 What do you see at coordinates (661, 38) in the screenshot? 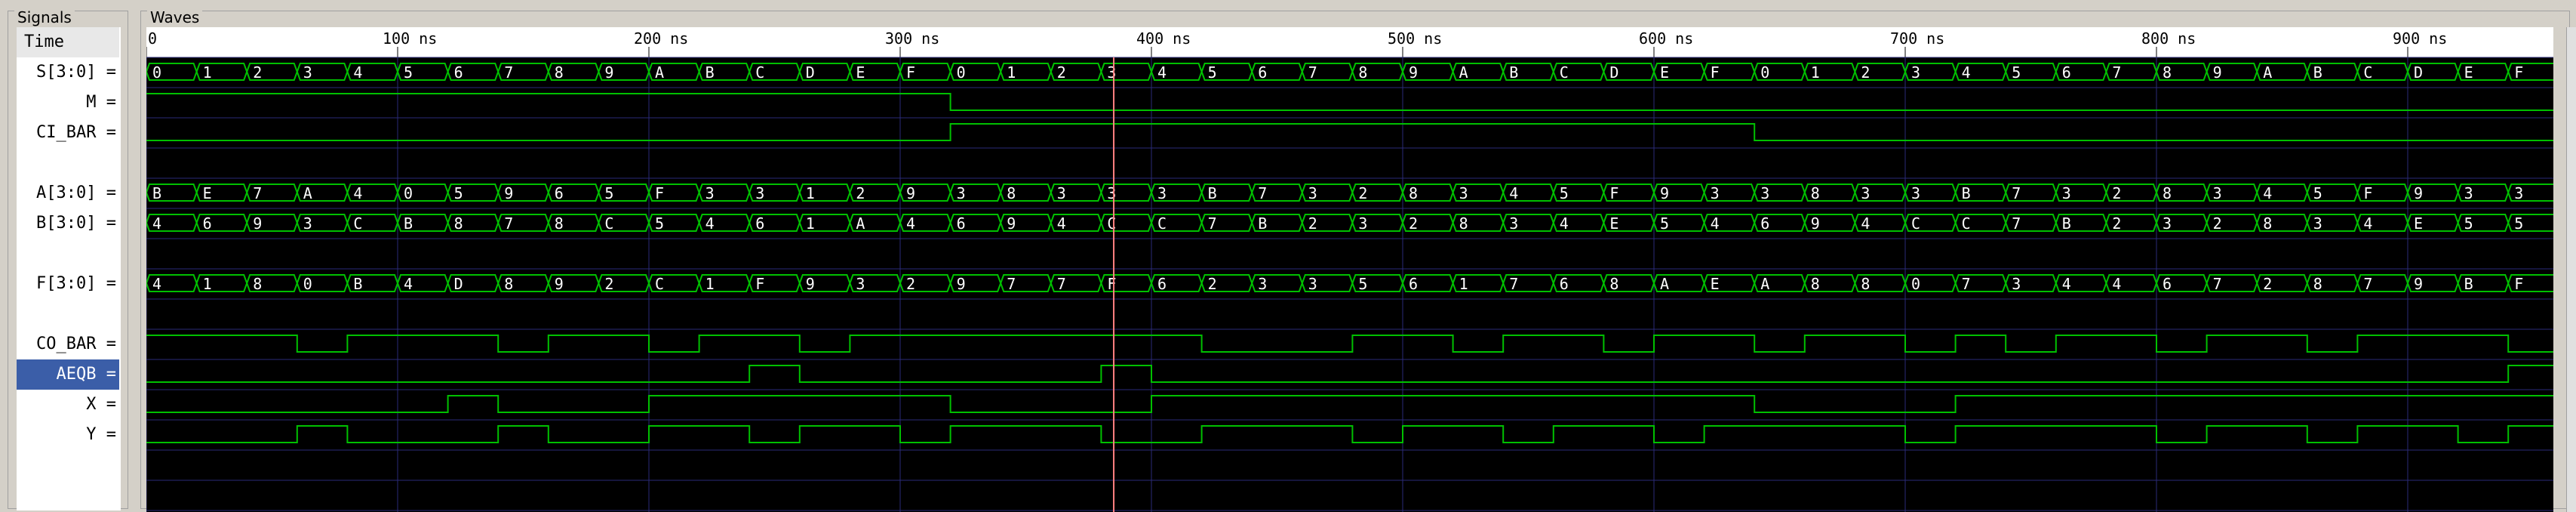
I see `timeline-tick-label: 200 ns` at bounding box center [661, 38].